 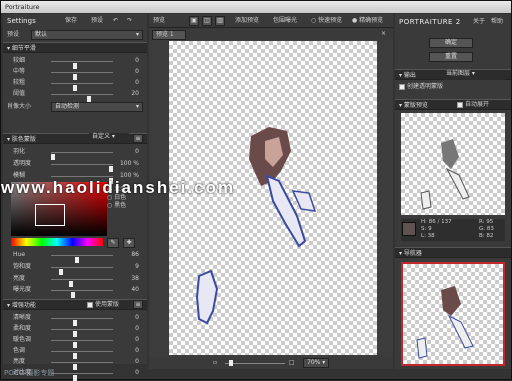 What do you see at coordinates (115, 21) in the screenshot?
I see `undo-icon: ↶` at bounding box center [115, 21].